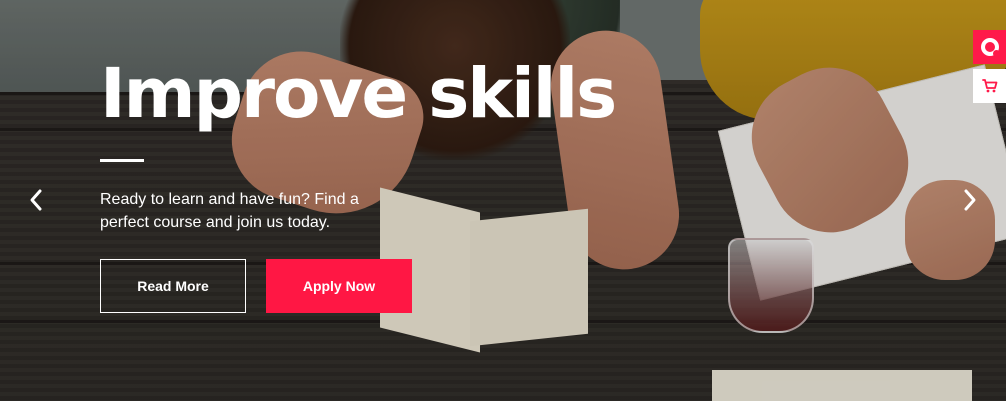 The image size is (1006, 401). I want to click on slider-prev-button, so click(36, 200).